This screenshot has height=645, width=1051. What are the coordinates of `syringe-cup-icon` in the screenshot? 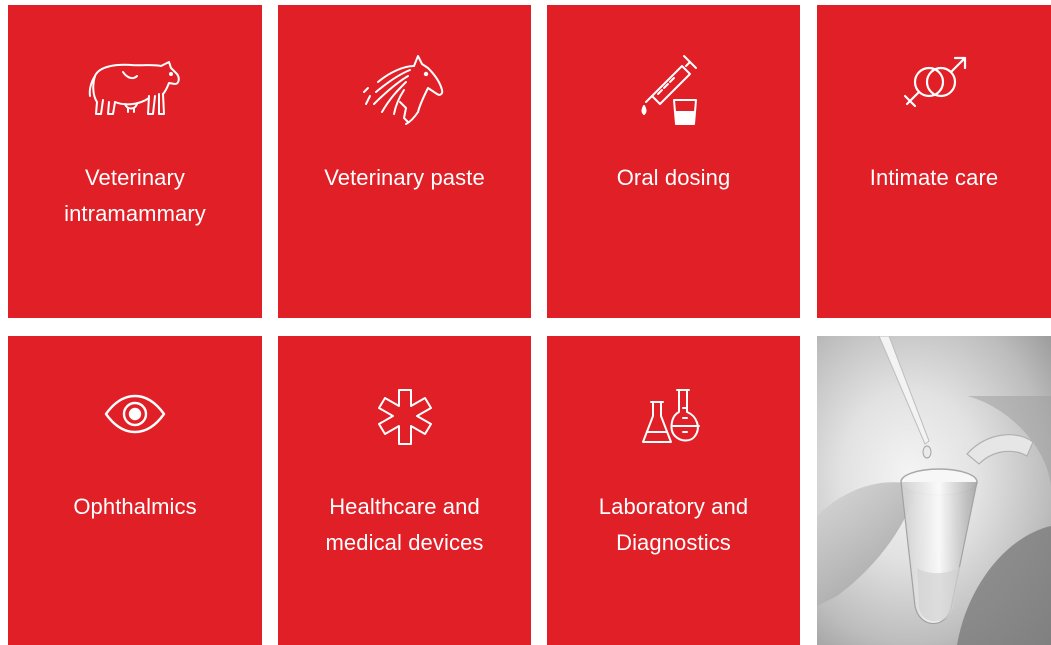 It's located at (669, 90).